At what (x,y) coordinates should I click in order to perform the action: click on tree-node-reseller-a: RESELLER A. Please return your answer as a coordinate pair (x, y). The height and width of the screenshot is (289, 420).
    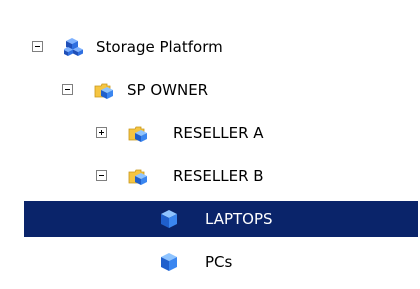
    Looking at the image, I should click on (210, 133).